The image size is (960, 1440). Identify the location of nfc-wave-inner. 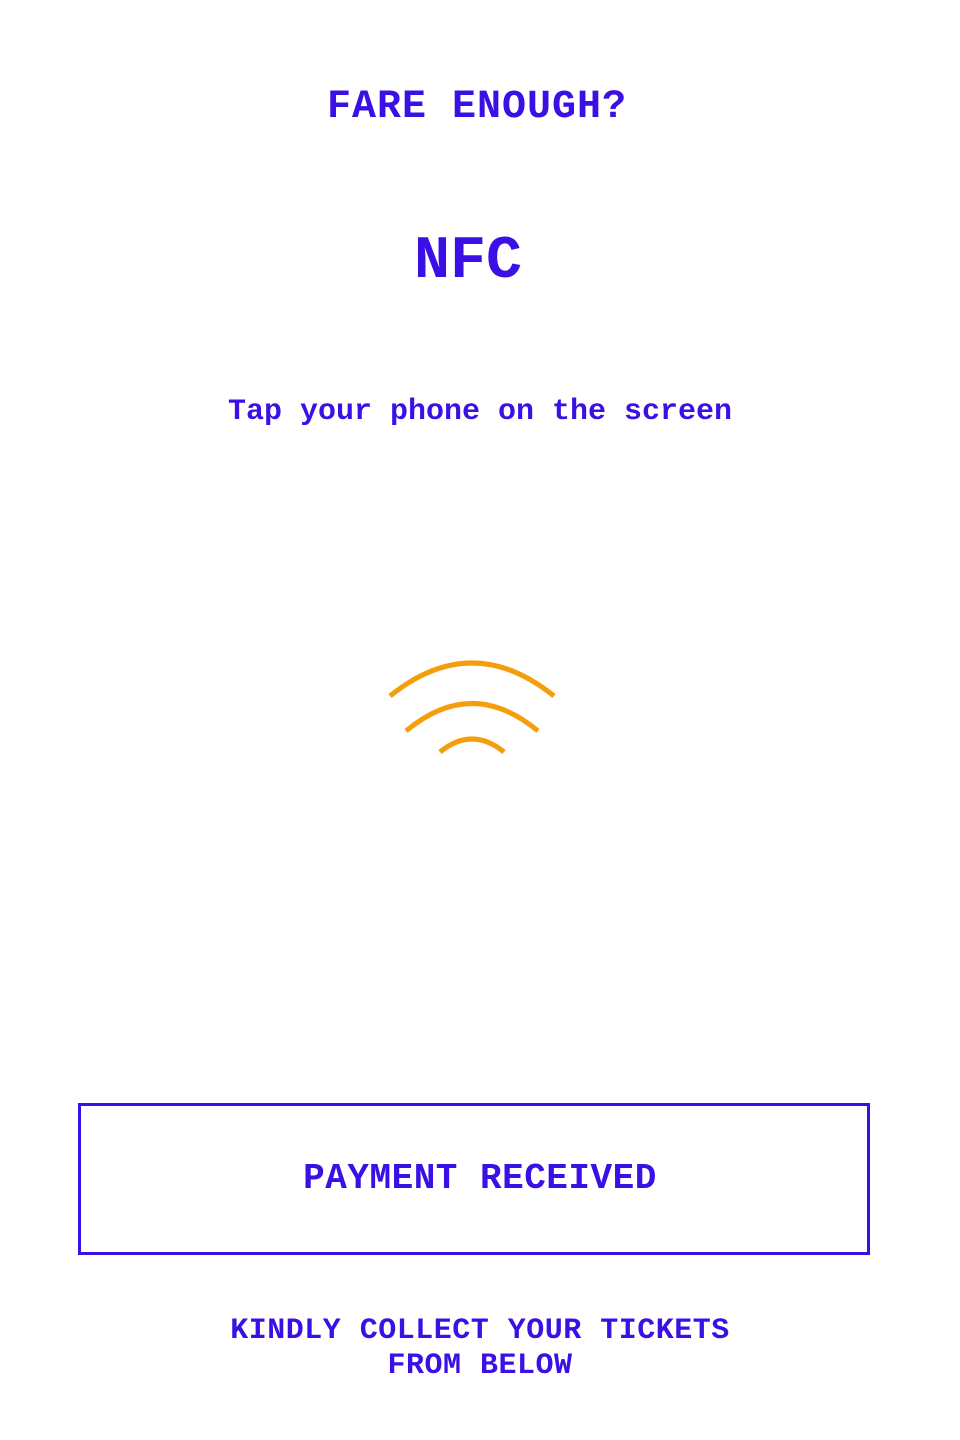
(472, 745).